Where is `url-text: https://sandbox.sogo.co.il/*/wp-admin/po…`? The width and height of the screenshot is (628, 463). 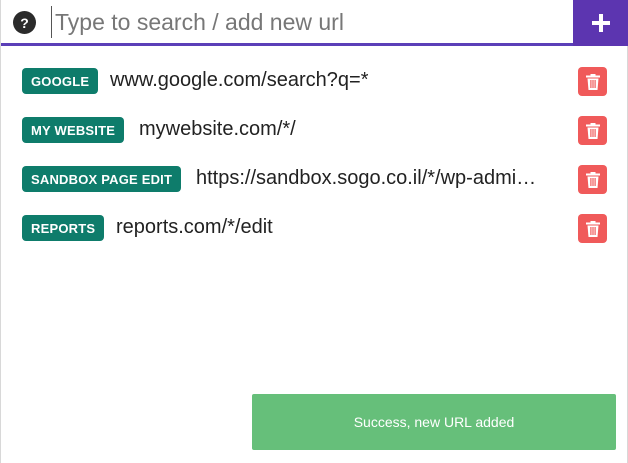
url-text: https://sandbox.sogo.co.il/*/wp-admin/po… is located at coordinates (368, 178).